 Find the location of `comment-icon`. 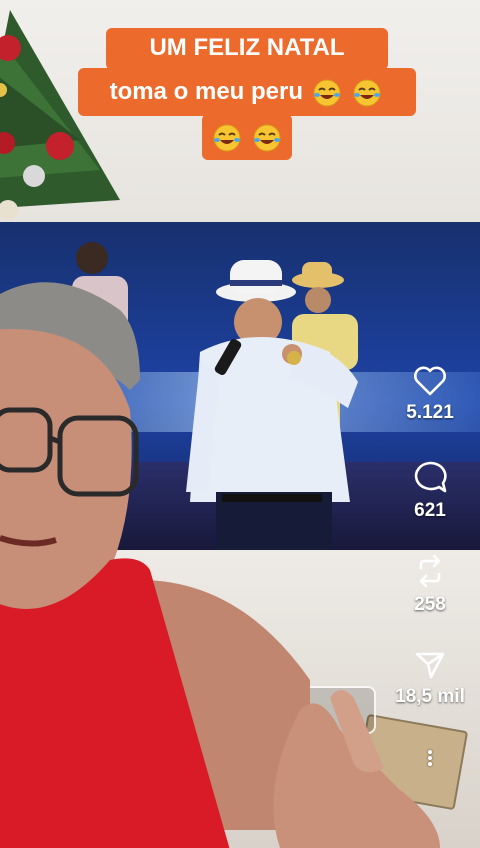

comment-icon is located at coordinates (430, 477).